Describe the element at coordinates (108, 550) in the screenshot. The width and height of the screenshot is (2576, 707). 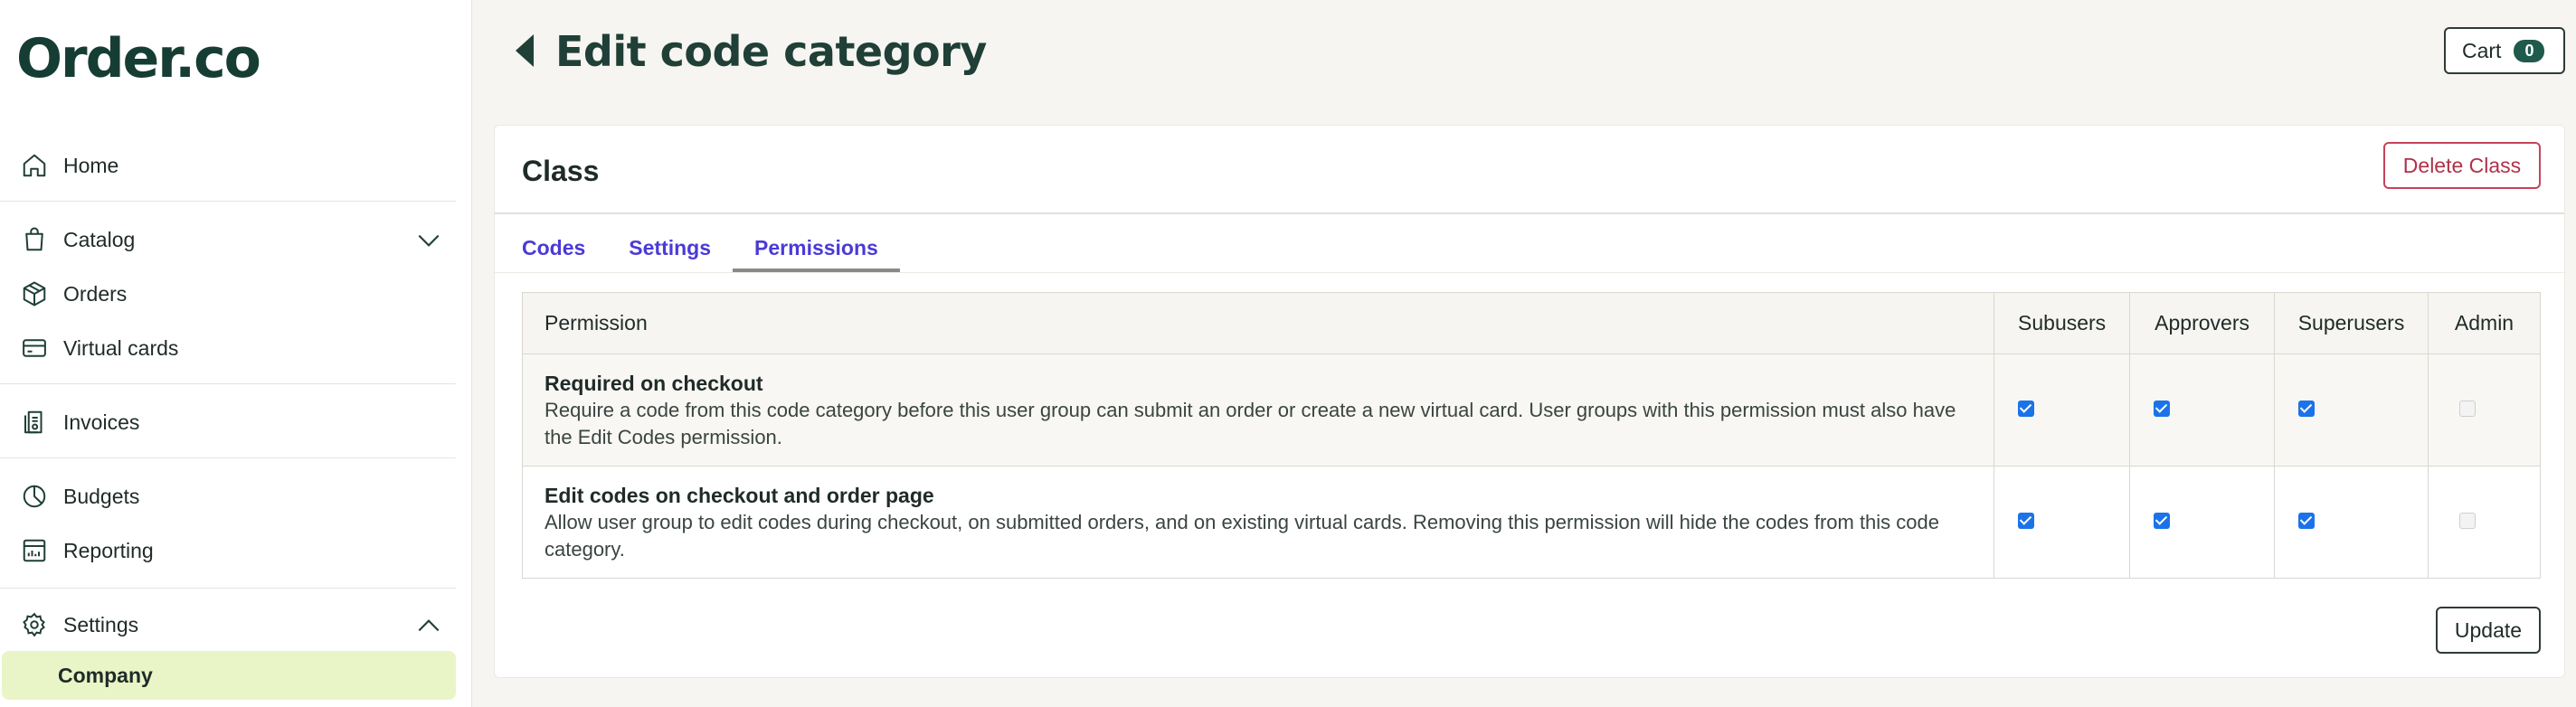
I see `sidebar-item-label: Reporting` at that location.